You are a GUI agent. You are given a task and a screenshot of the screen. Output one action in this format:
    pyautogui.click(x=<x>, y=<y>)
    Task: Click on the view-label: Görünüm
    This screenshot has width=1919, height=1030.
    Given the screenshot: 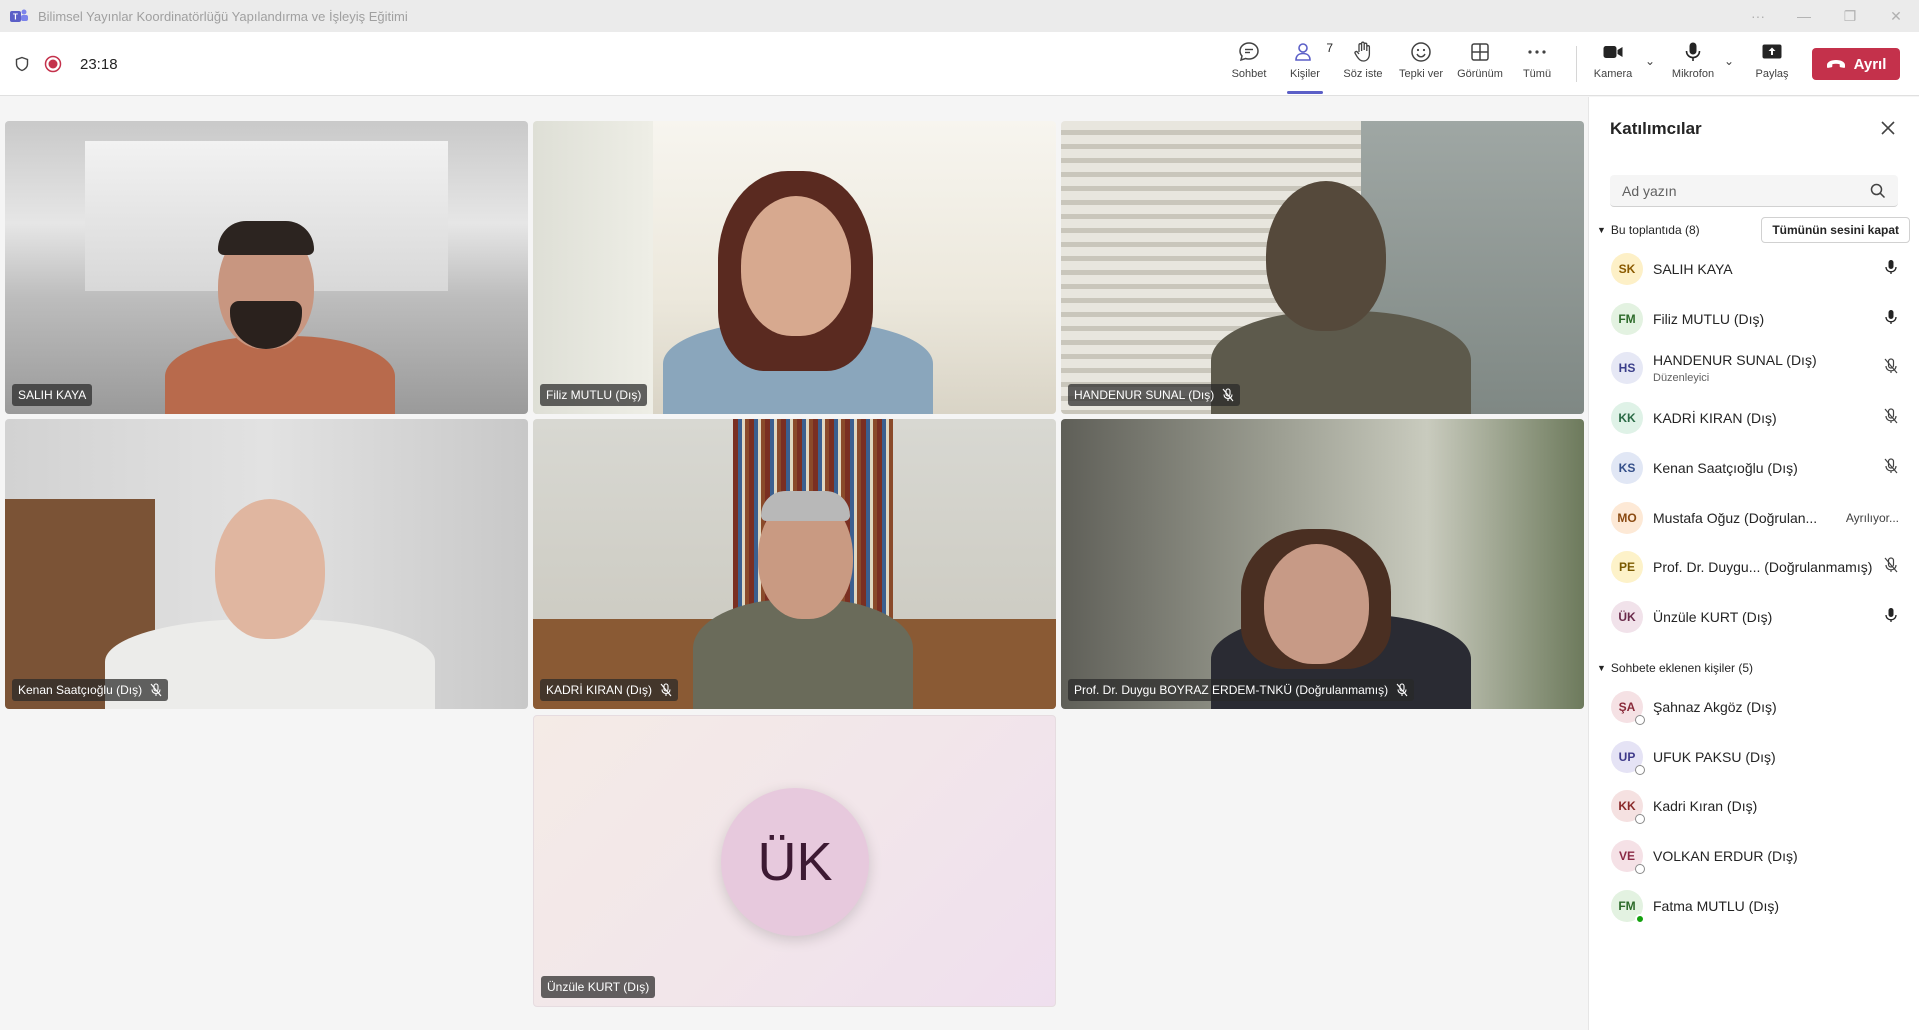 What is the action you would take?
    pyautogui.click(x=1480, y=74)
    